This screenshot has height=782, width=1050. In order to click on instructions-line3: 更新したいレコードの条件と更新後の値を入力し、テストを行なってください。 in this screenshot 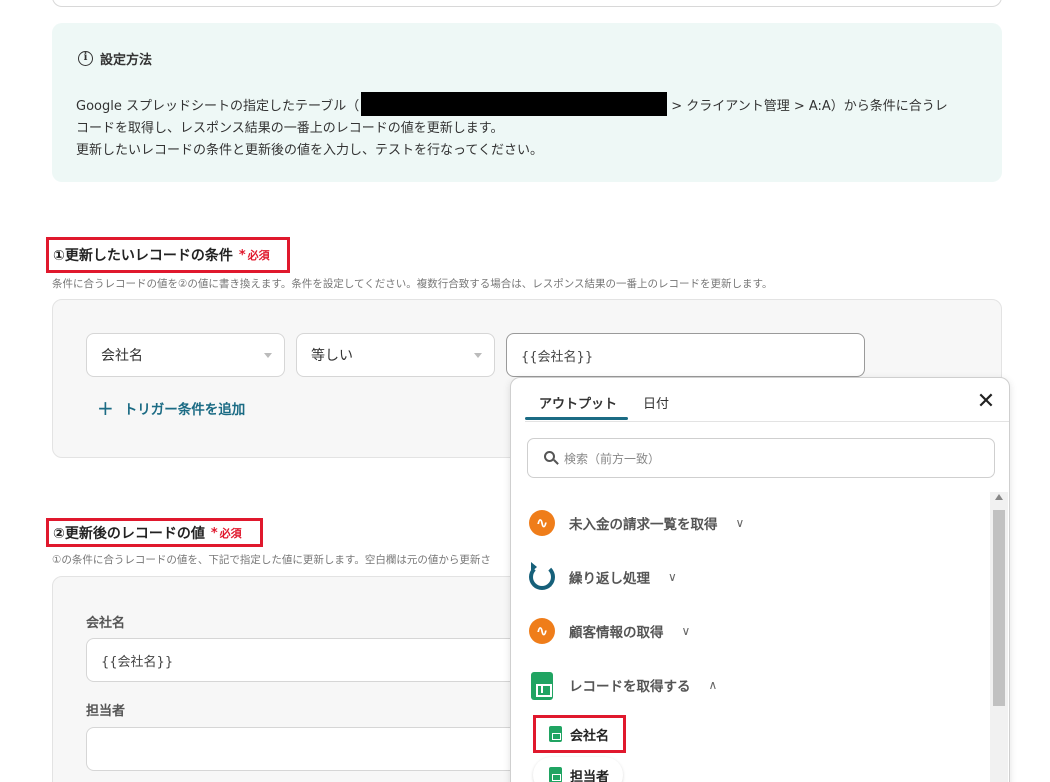, I will do `click(309, 150)`.